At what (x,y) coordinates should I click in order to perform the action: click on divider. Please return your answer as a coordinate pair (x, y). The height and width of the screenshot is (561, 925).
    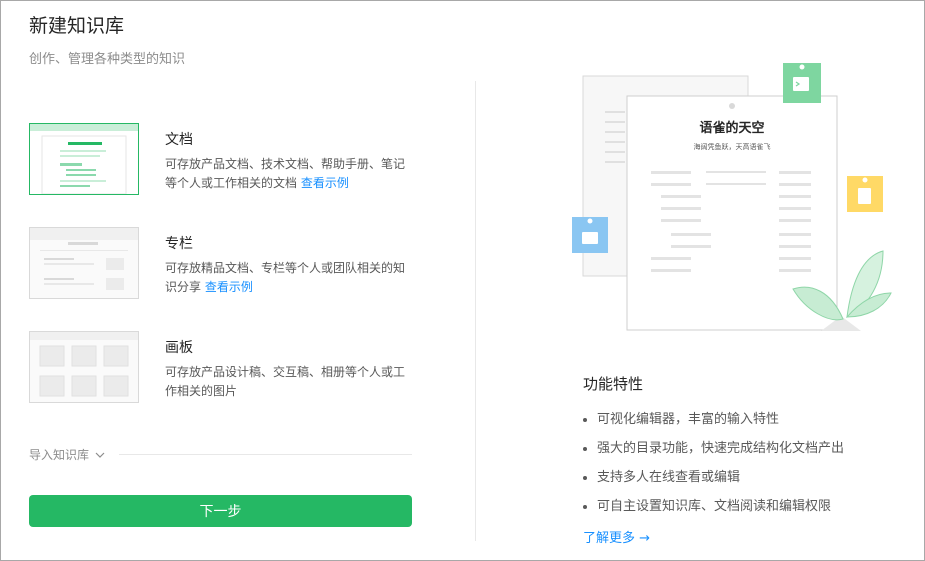
    Looking at the image, I should click on (265, 454).